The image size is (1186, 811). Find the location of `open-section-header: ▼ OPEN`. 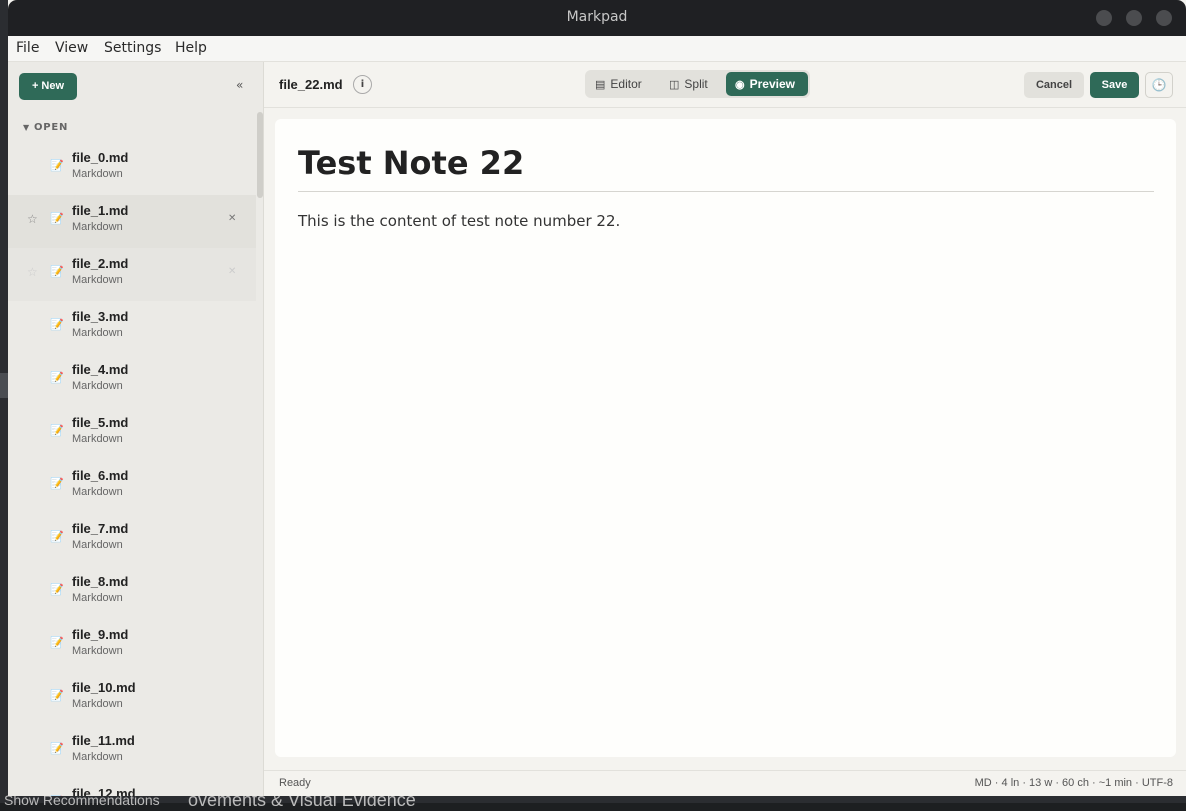

open-section-header: ▼ OPEN is located at coordinates (45, 127).